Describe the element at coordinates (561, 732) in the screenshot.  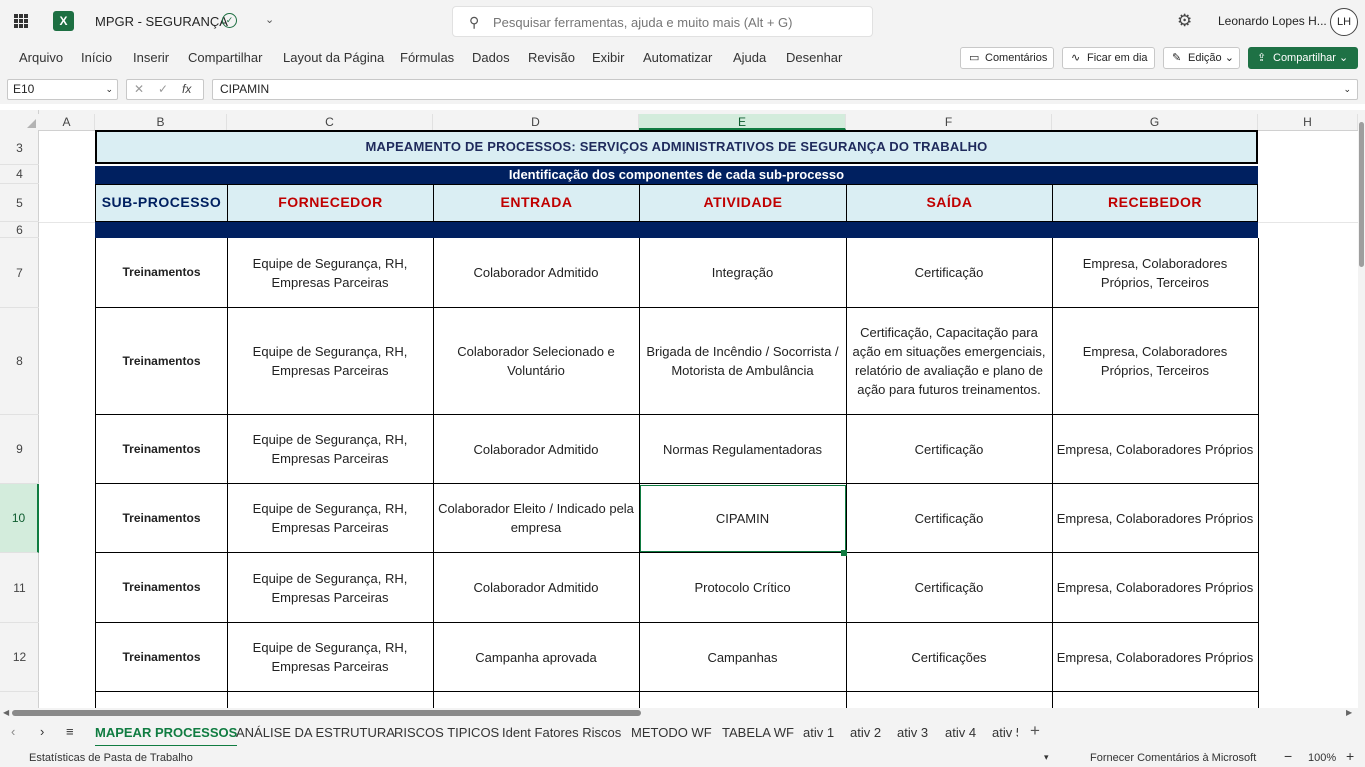
I see `sheet-tab-ident-fatores: Ident Fatores Riscos` at that location.